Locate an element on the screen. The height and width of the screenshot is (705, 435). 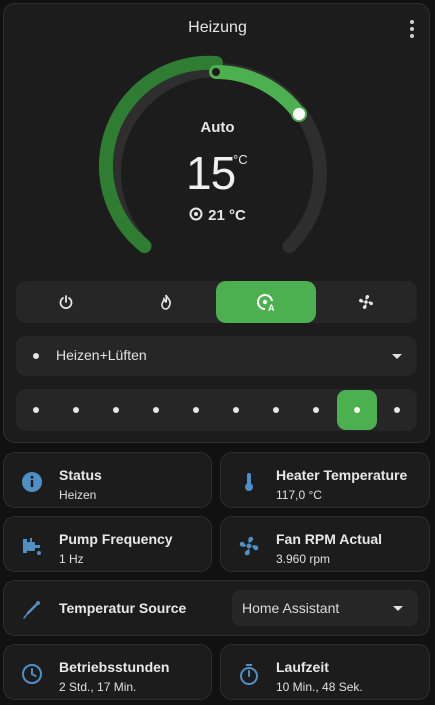
thermostat-small-icon is located at coordinates (196, 216).